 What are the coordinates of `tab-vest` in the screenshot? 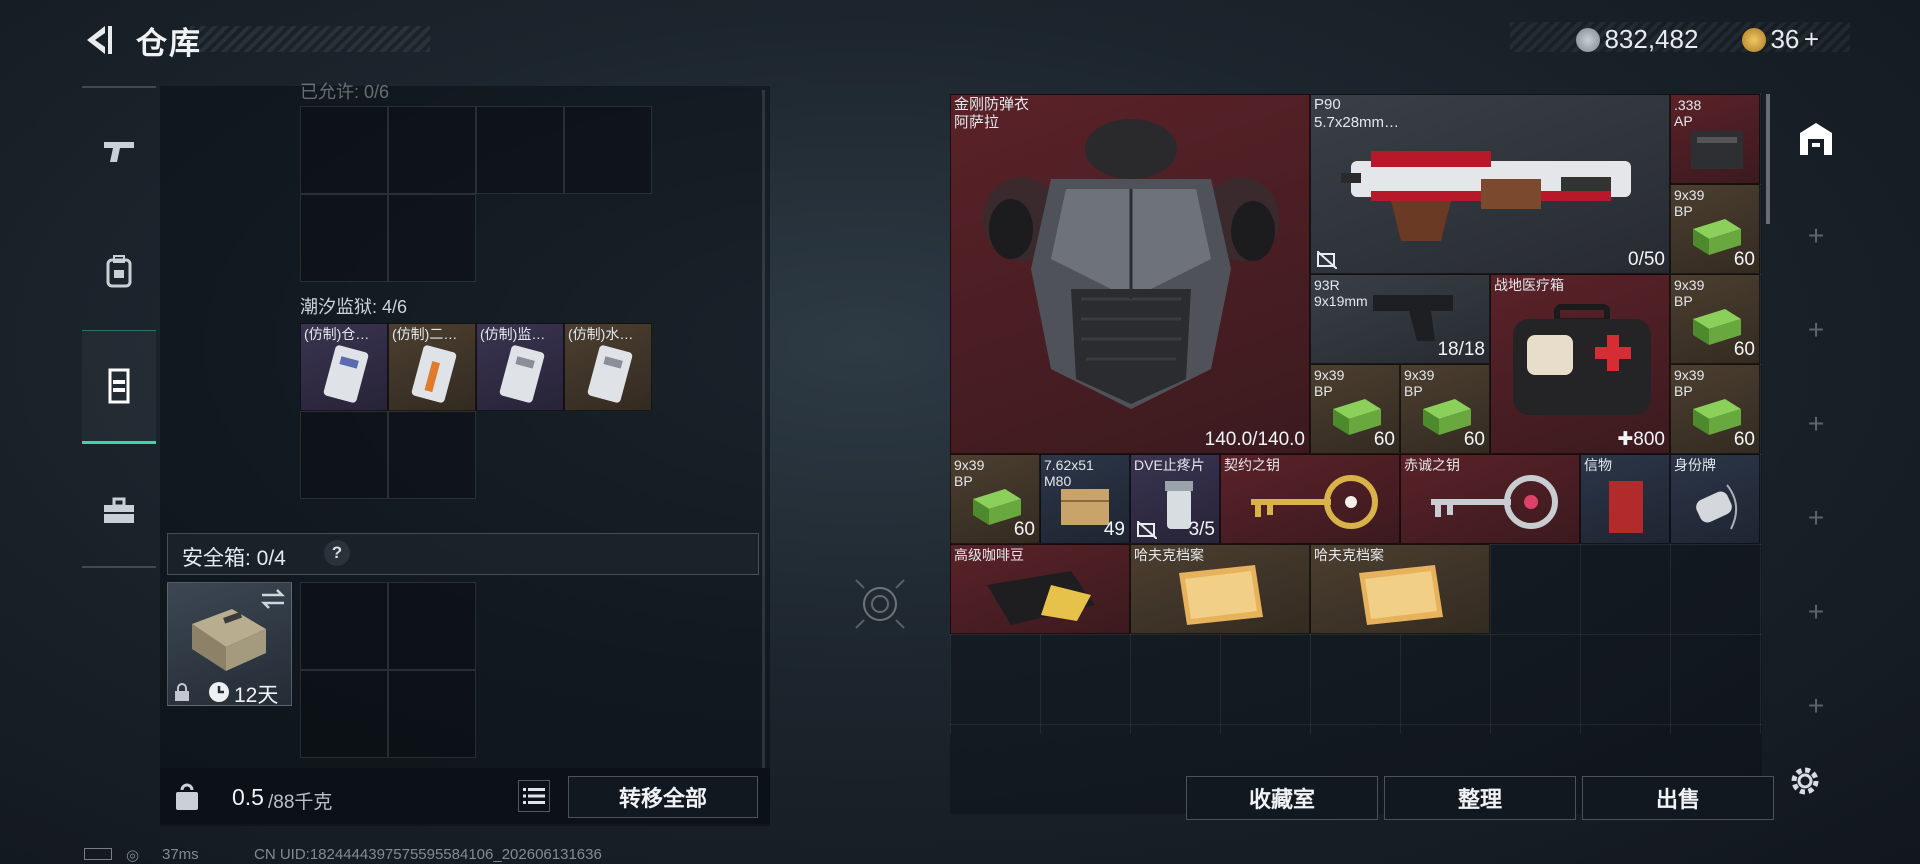 It's located at (119, 387).